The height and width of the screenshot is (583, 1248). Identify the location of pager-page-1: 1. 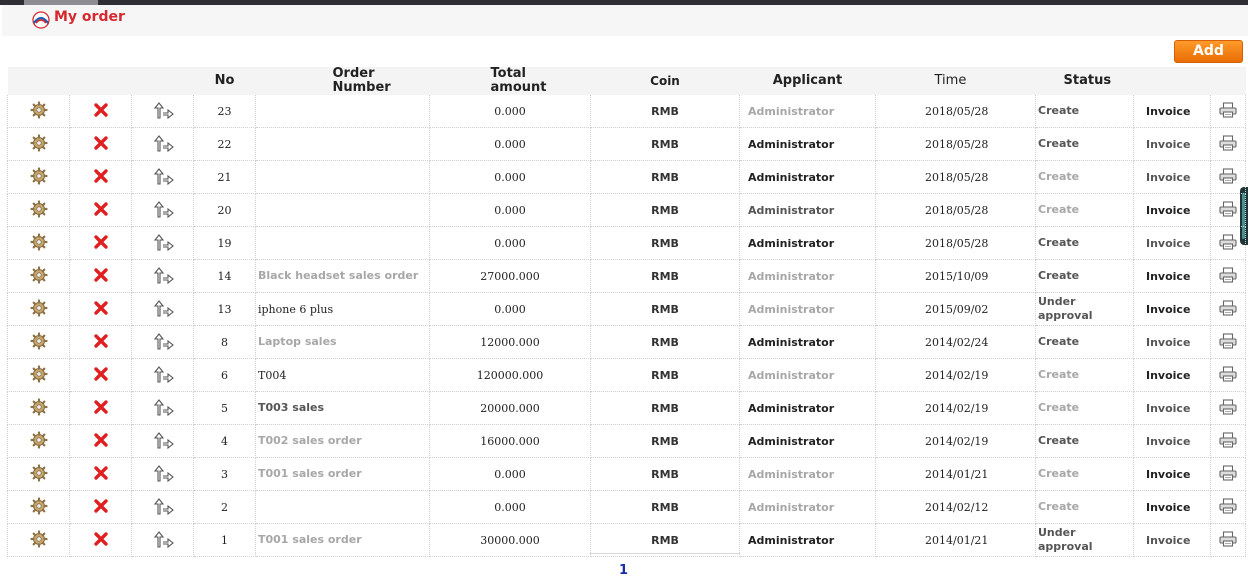
(623, 570).